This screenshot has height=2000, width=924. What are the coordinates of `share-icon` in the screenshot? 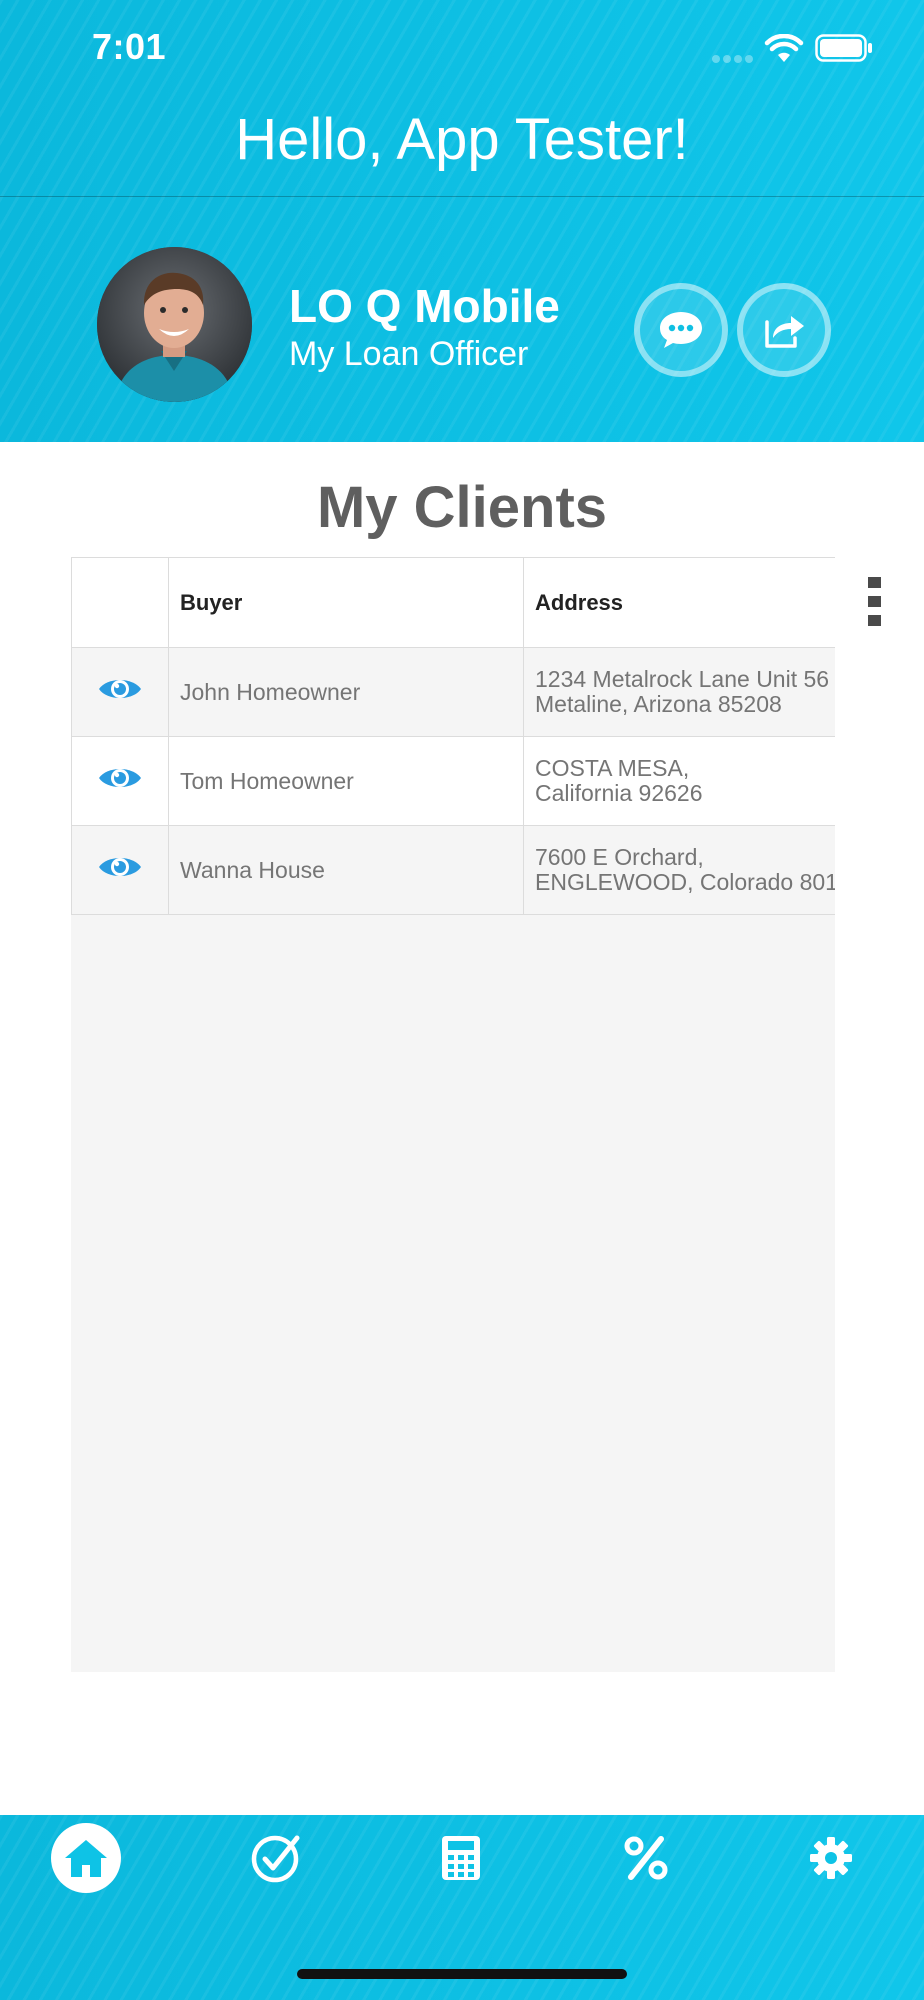 It's located at (784, 332).